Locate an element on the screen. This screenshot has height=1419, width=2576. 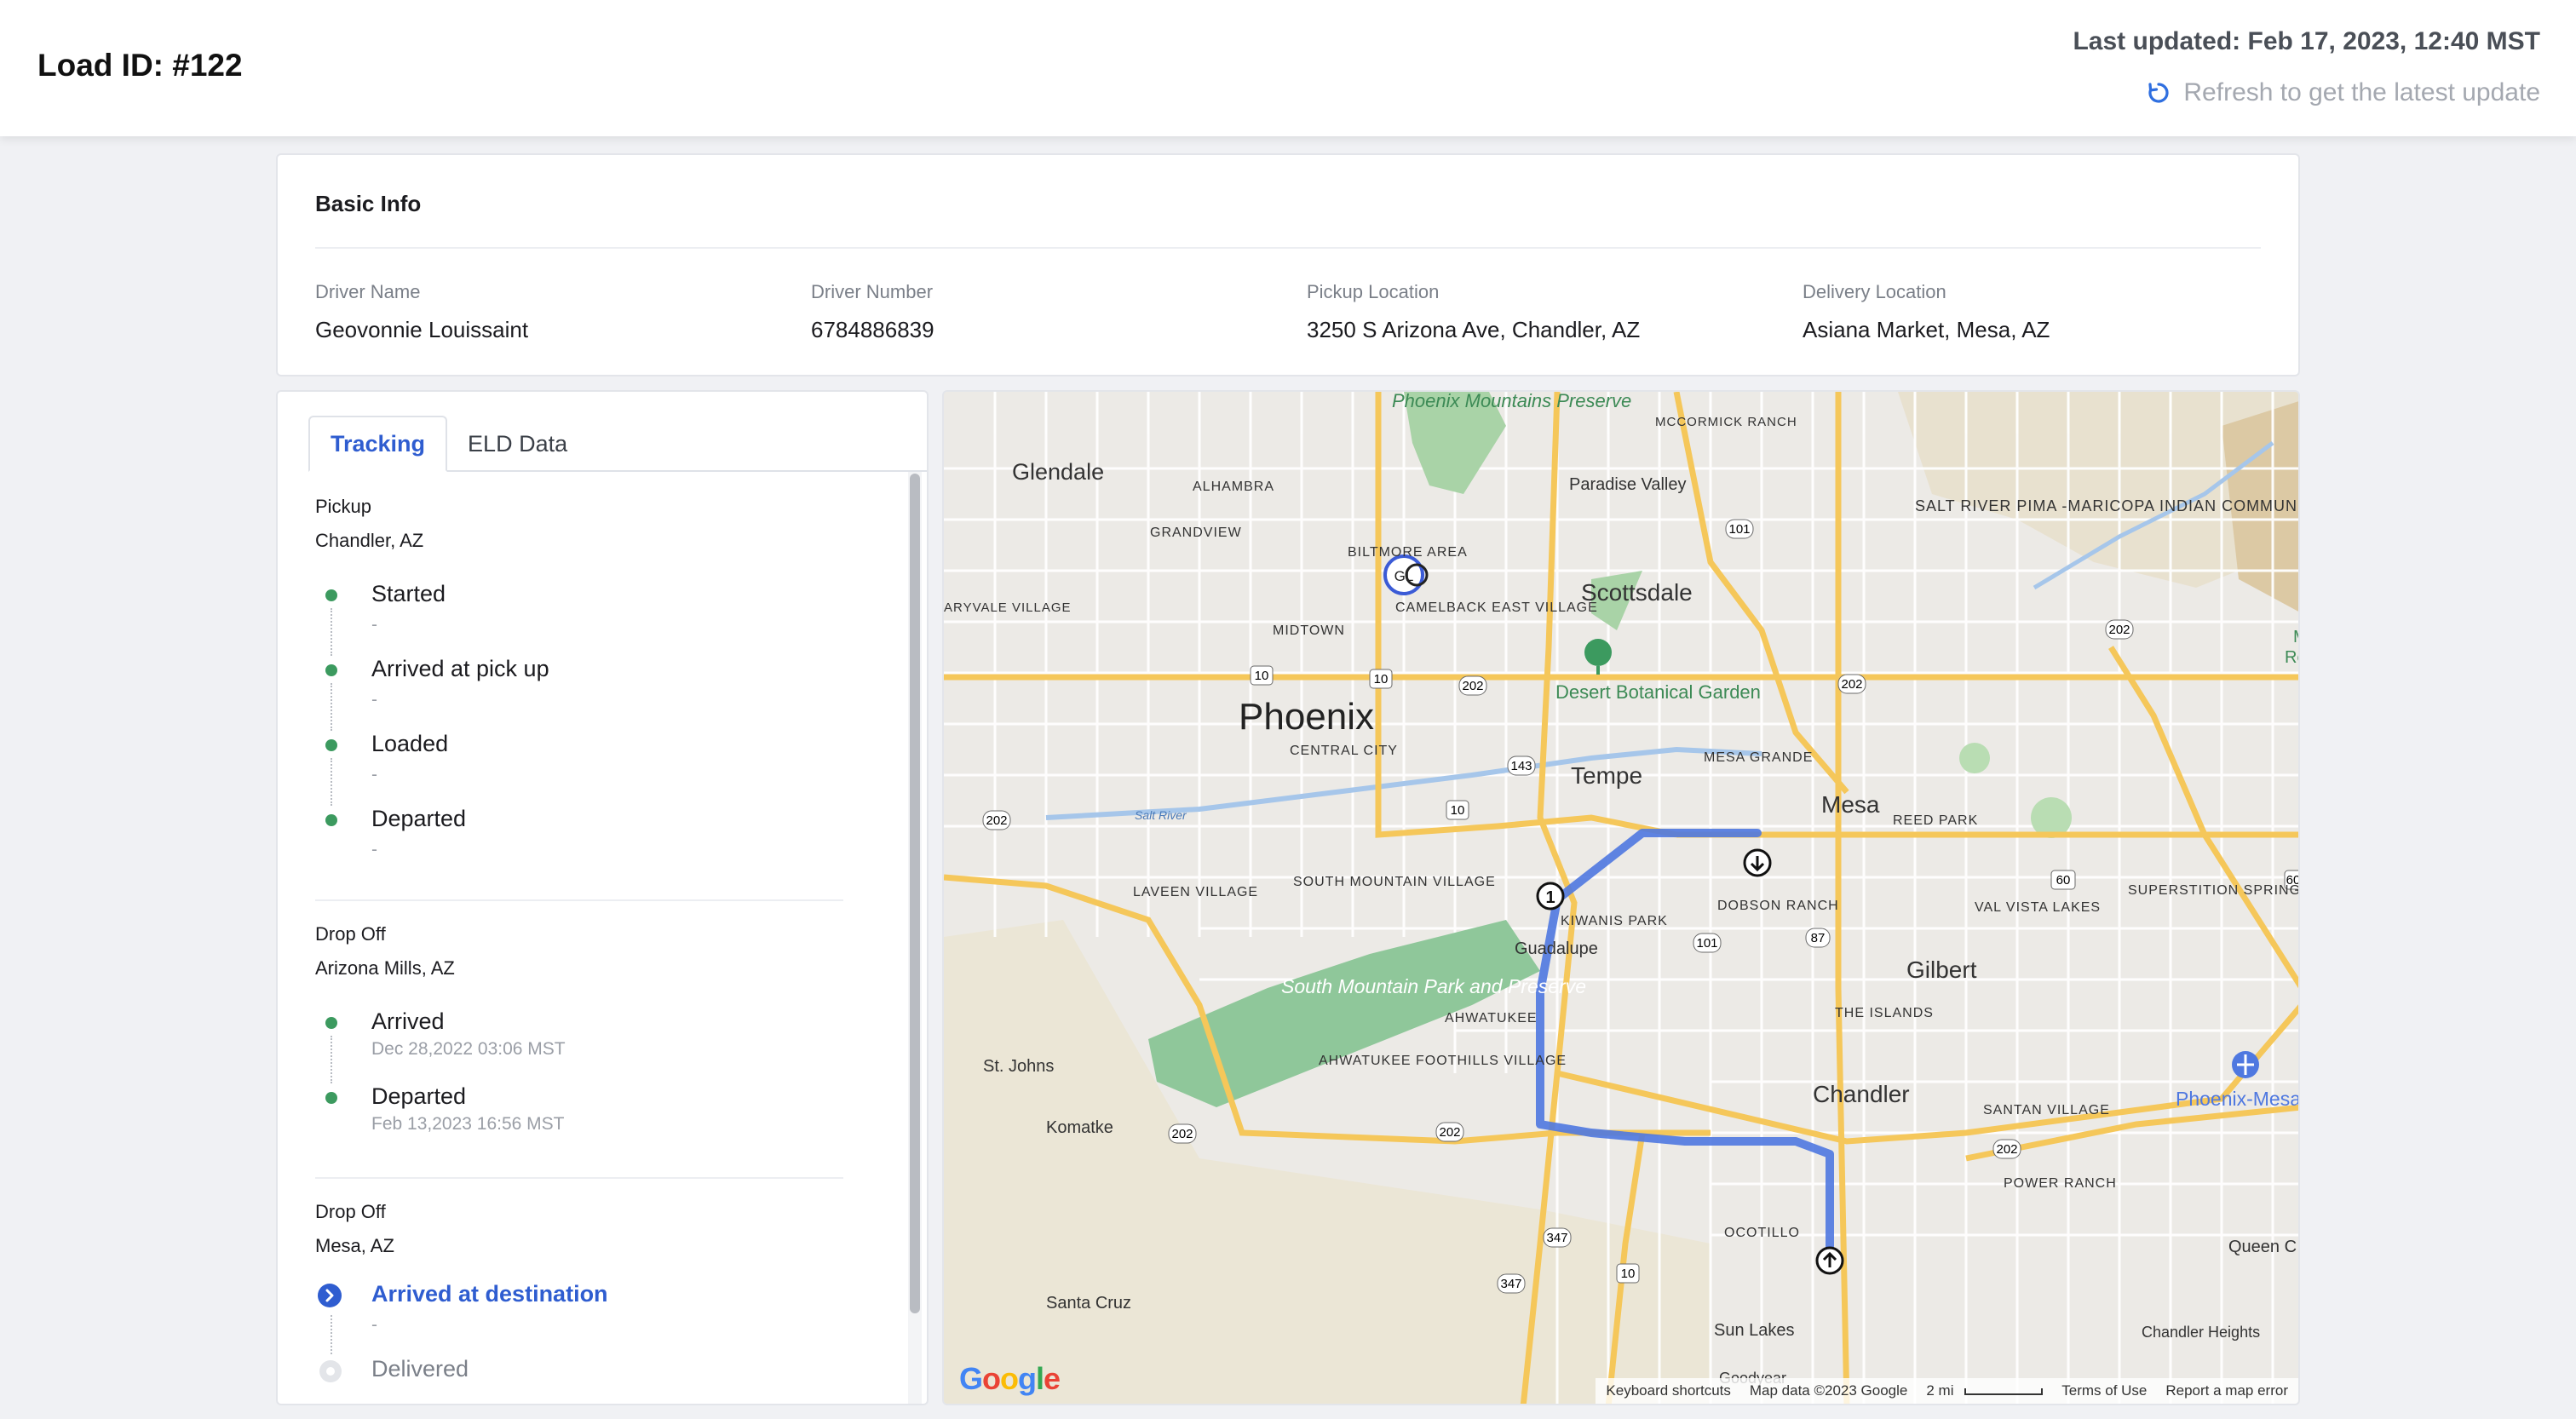
svg-text: Komatke is located at coordinates (1080, 1128).